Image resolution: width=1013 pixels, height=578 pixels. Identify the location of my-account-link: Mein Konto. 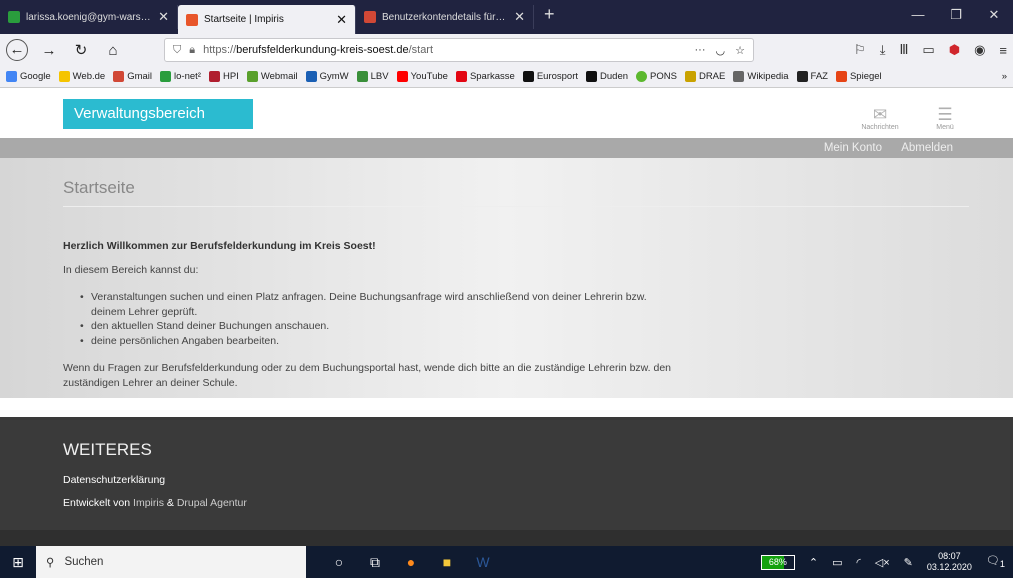
(853, 148).